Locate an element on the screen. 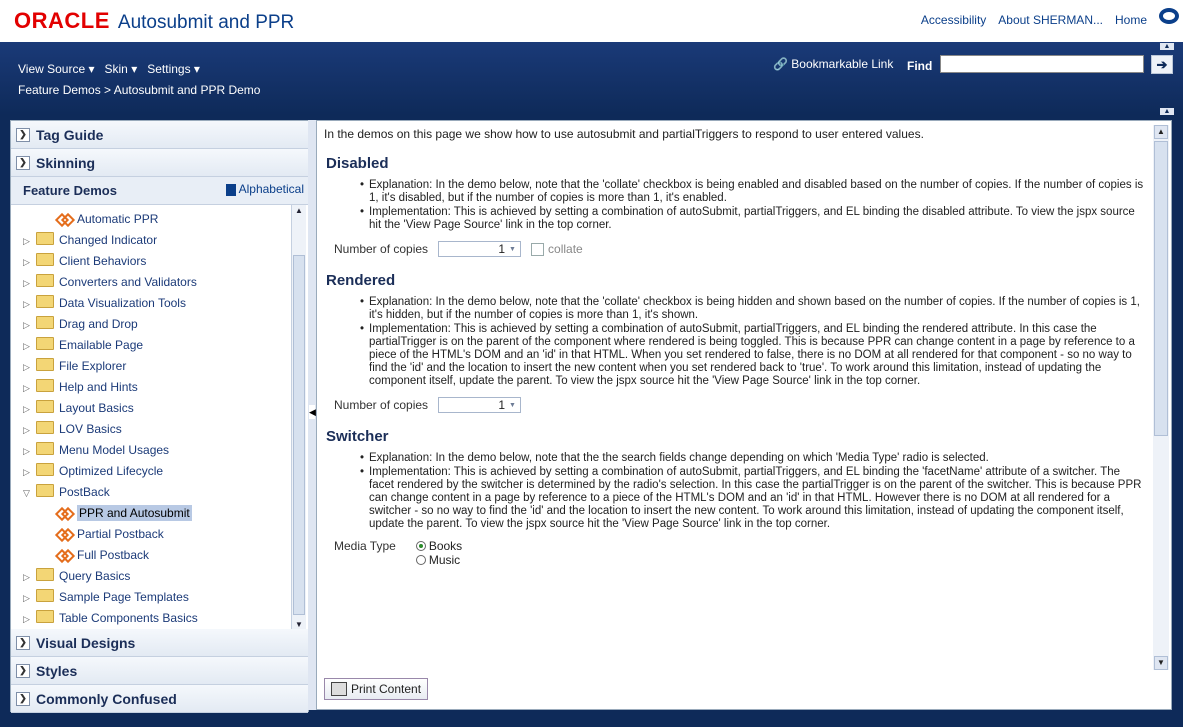 Image resolution: width=1183 pixels, height=727 pixels. tree-item: ▷ Data Visualization Tools is located at coordinates (98, 303).